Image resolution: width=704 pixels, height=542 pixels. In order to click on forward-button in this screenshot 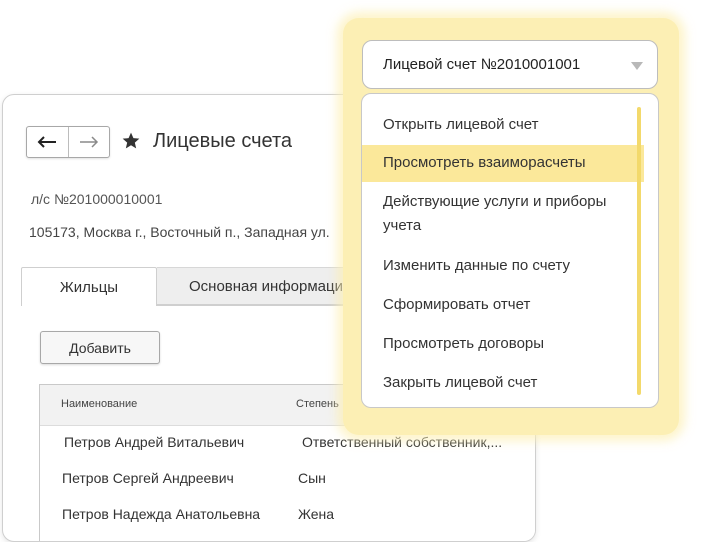, I will do `click(88, 142)`.